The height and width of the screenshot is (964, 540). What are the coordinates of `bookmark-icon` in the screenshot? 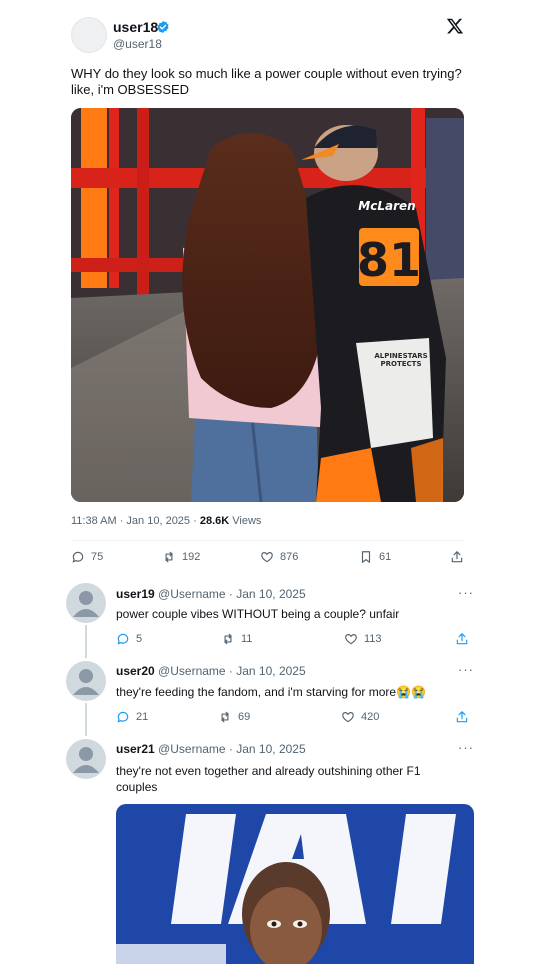 It's located at (366, 557).